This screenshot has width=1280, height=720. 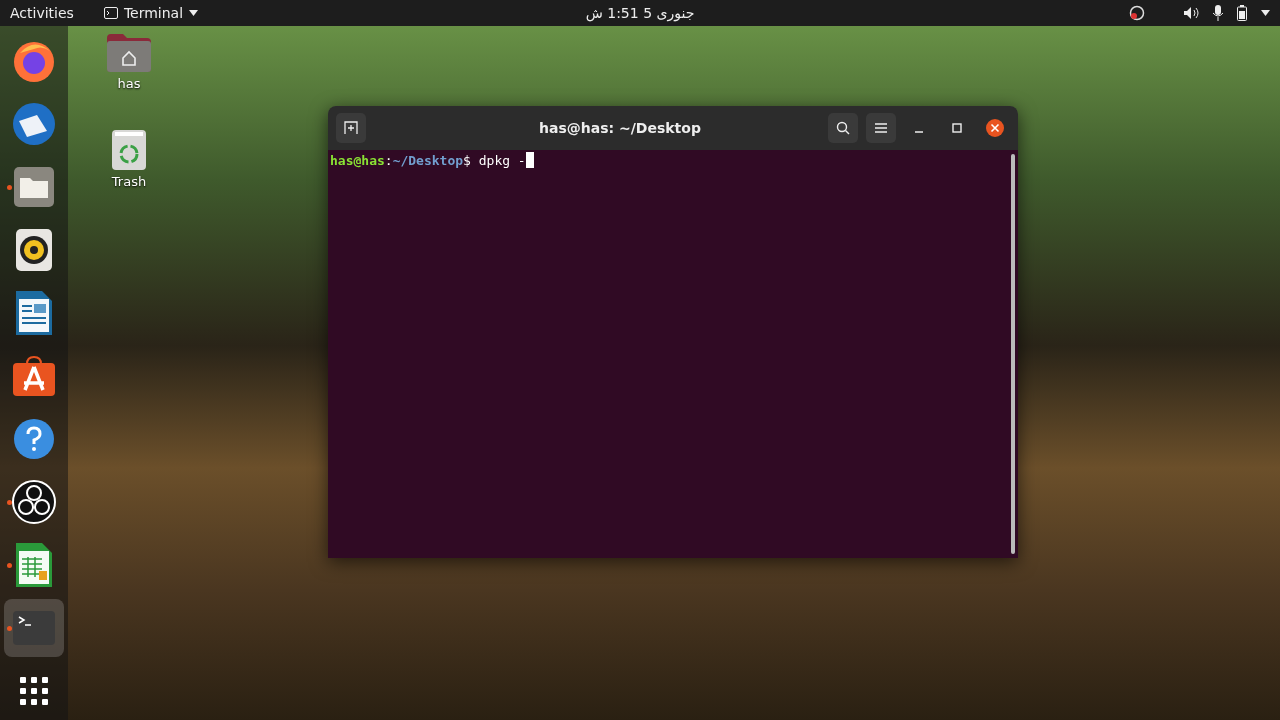 I want to click on desktop-icon-label: Trash, so click(x=129, y=181).